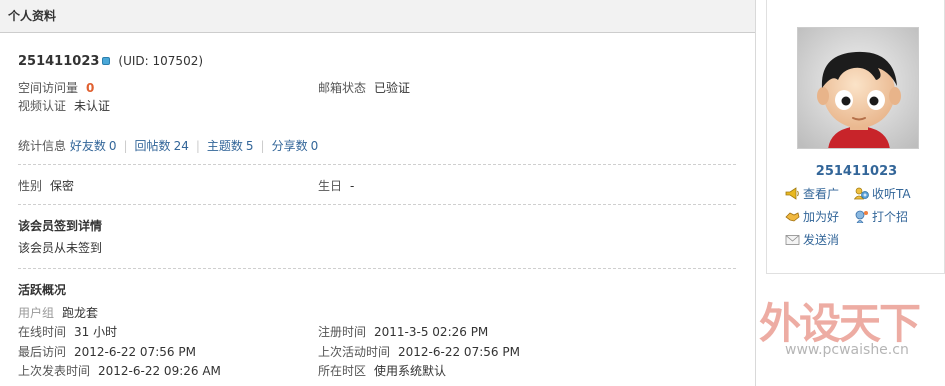 The height and width of the screenshot is (386, 945). I want to click on birthday-line: 生日 -, so click(336, 185).